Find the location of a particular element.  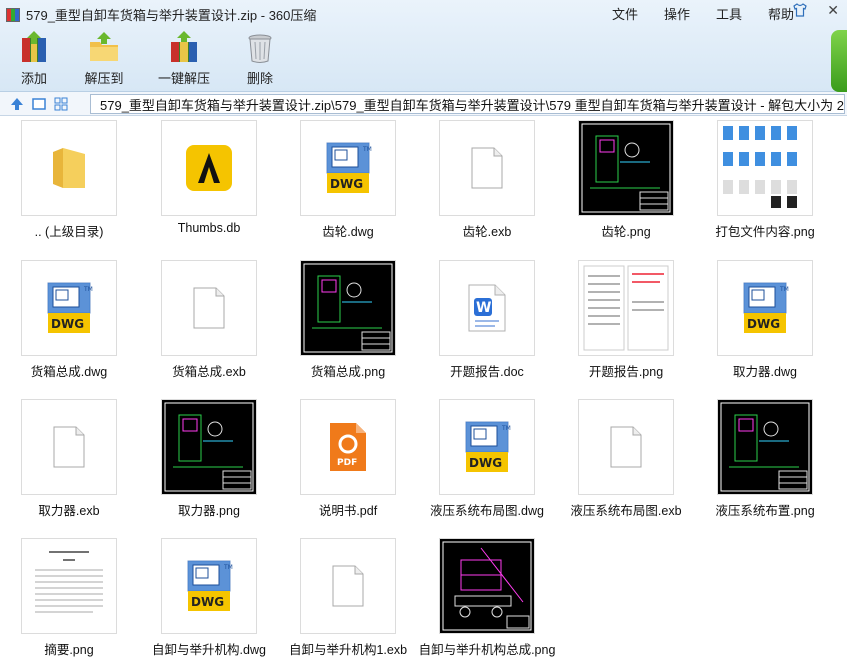

window-title: 579_重型自卸车货箱与举升装置设计.zip - 360压缩 is located at coordinates (171, 15).